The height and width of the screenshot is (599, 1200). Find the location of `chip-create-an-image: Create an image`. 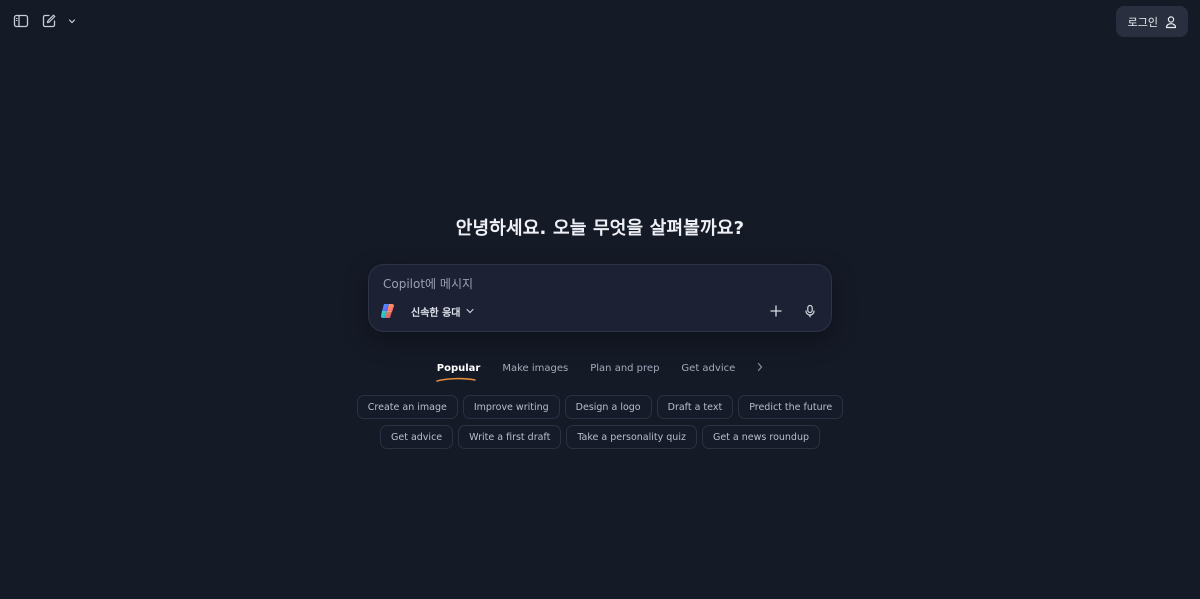

chip-create-an-image: Create an image is located at coordinates (407, 407).